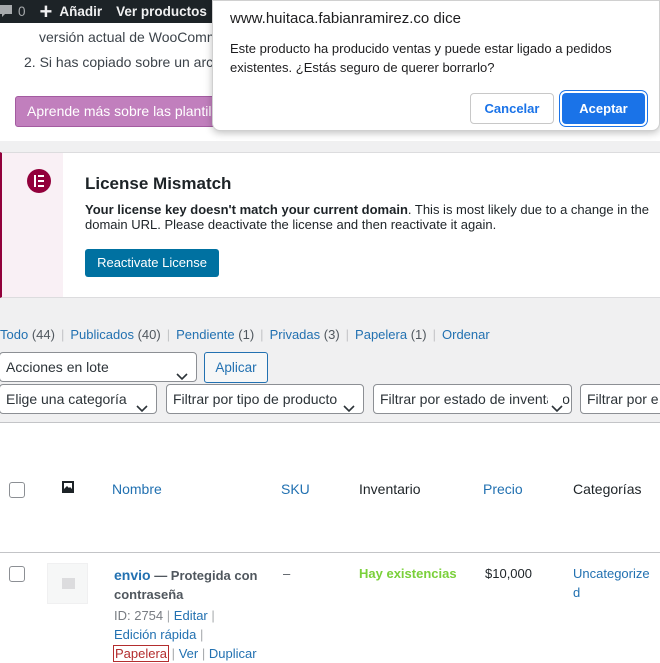 This screenshot has height=663, width=660. I want to click on column-name: Nombre, so click(137, 489).